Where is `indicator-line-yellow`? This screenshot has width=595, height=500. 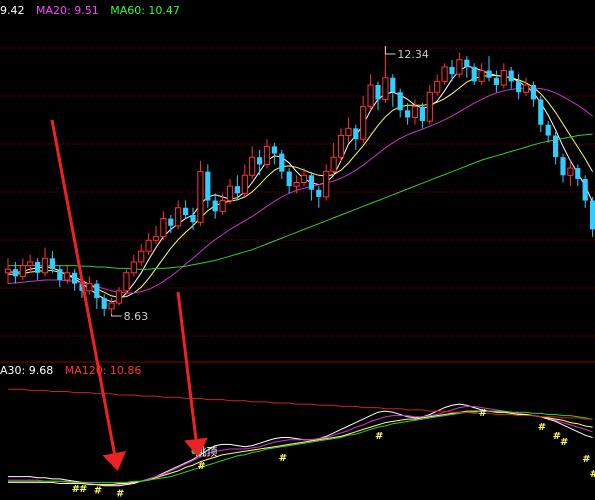 indicator-line-yellow is located at coordinates (300, 448).